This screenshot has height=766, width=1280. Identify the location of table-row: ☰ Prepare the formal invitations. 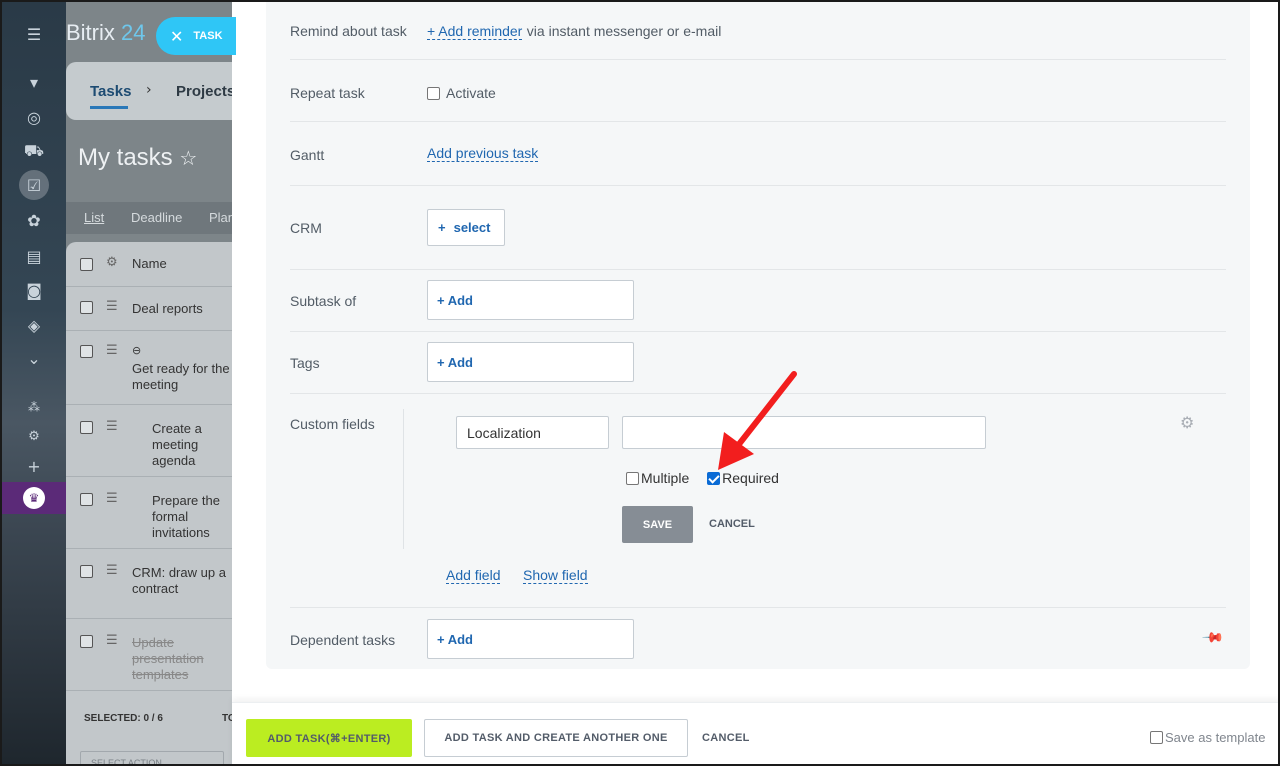
(149, 512).